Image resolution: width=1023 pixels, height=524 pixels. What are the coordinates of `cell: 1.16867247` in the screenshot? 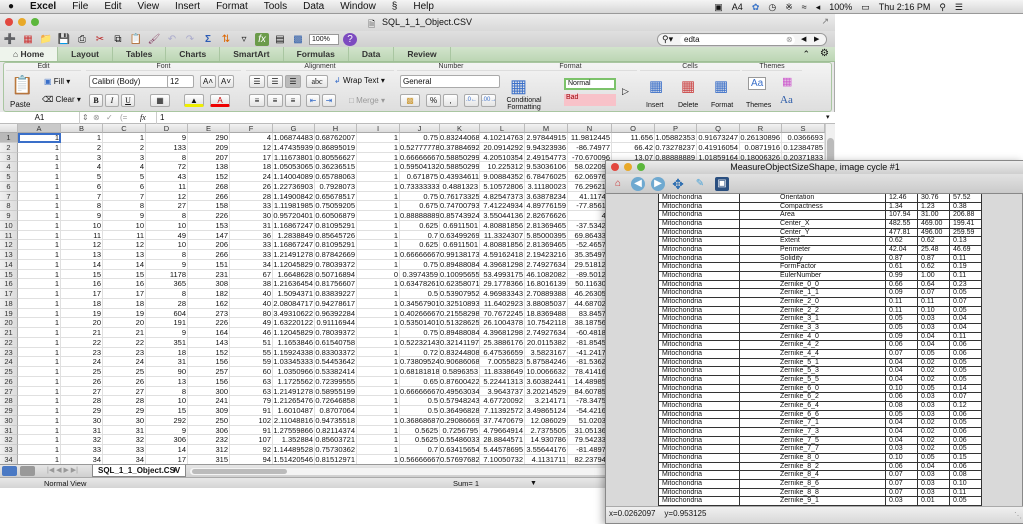 It's located at (294, 245).